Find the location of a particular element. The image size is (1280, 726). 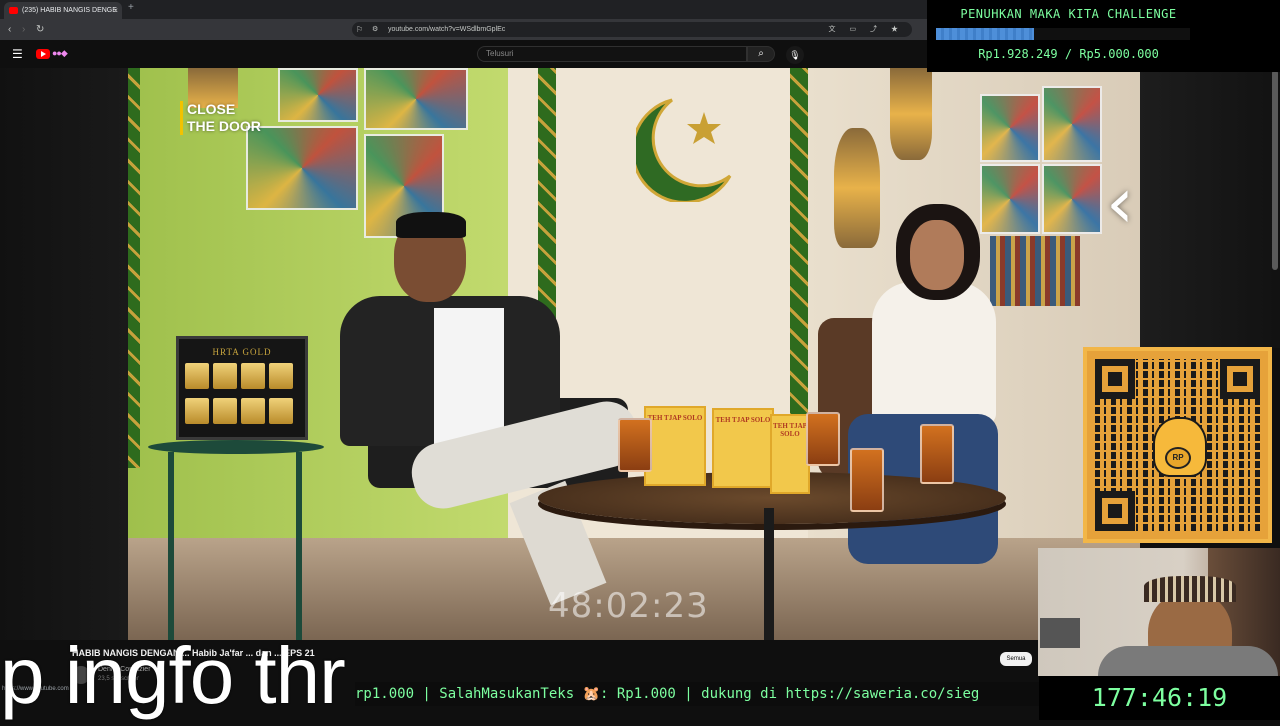

reload-button: ↻ is located at coordinates (40, 29).